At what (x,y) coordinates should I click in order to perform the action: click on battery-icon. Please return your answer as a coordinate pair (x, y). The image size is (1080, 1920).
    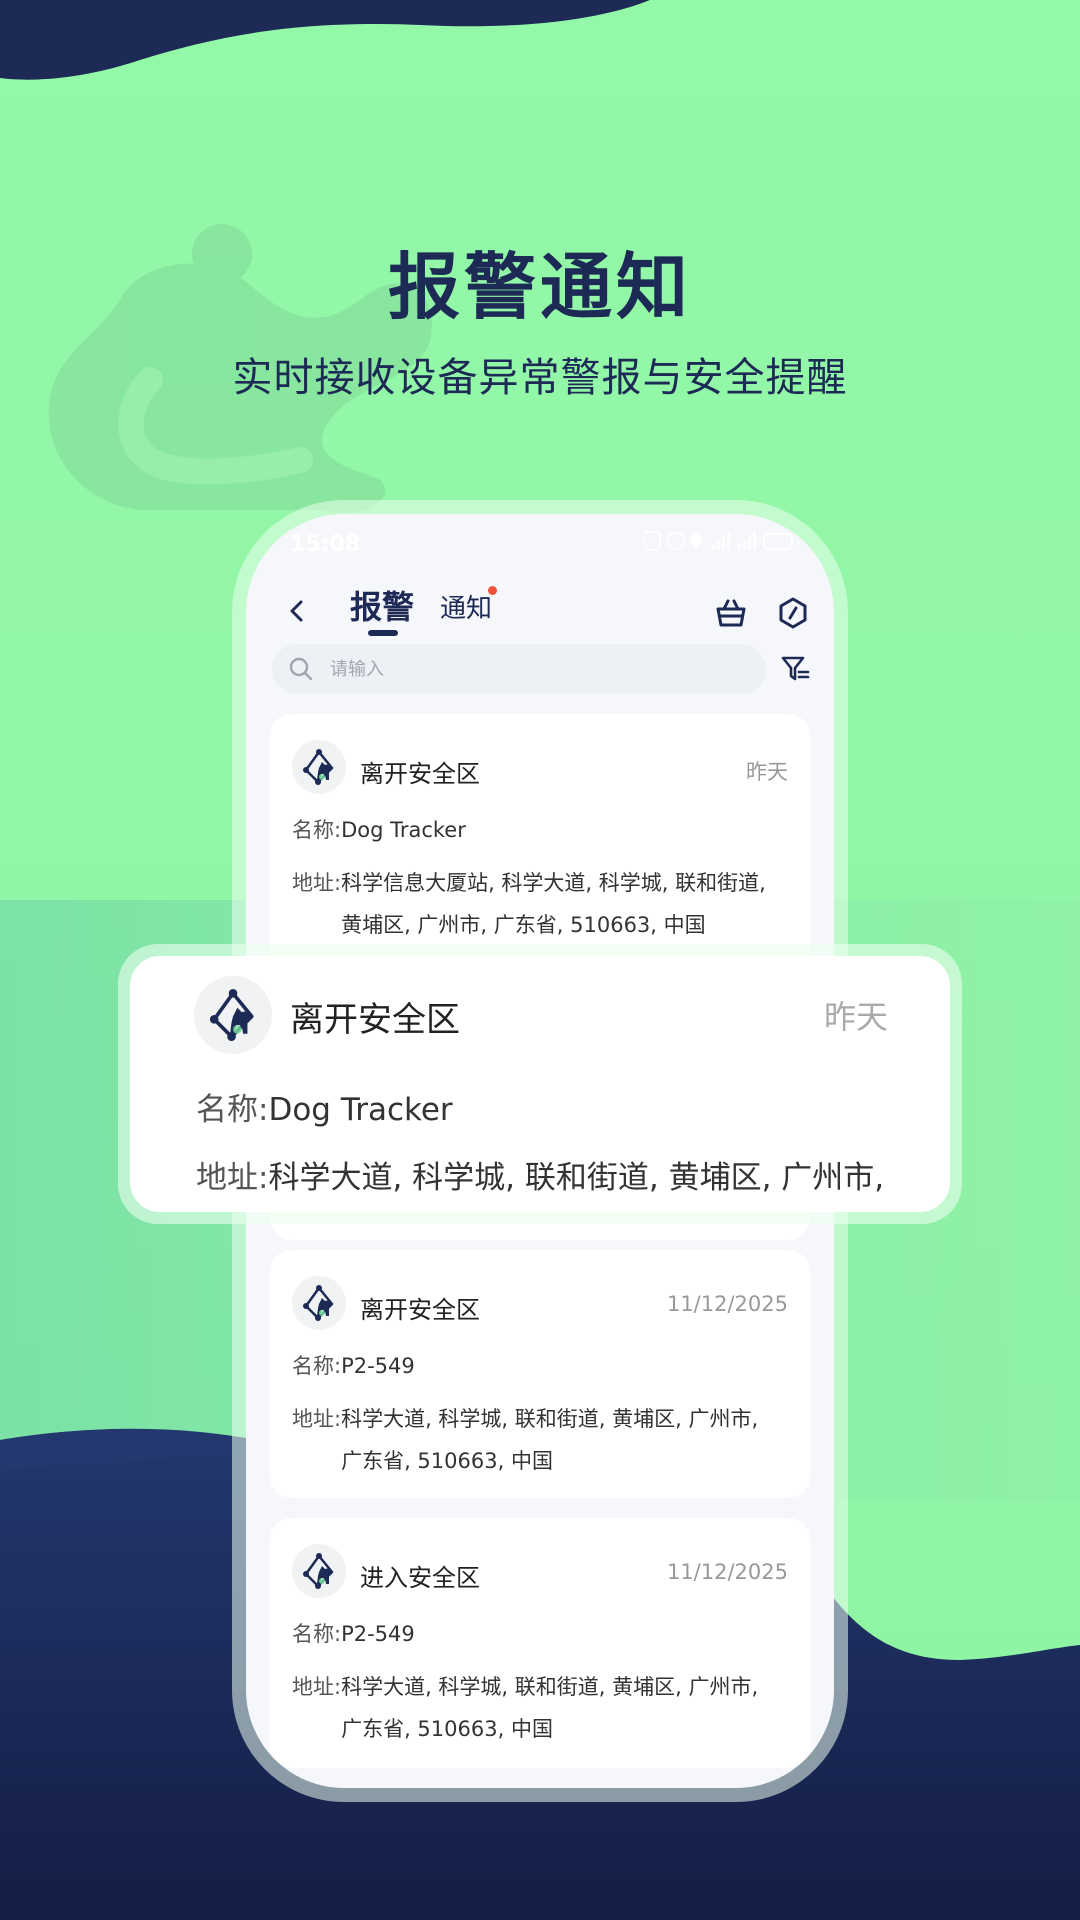
    Looking at the image, I should click on (778, 541).